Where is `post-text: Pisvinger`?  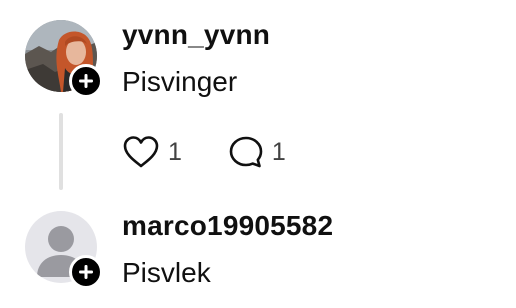 post-text: Pisvinger is located at coordinates (180, 81).